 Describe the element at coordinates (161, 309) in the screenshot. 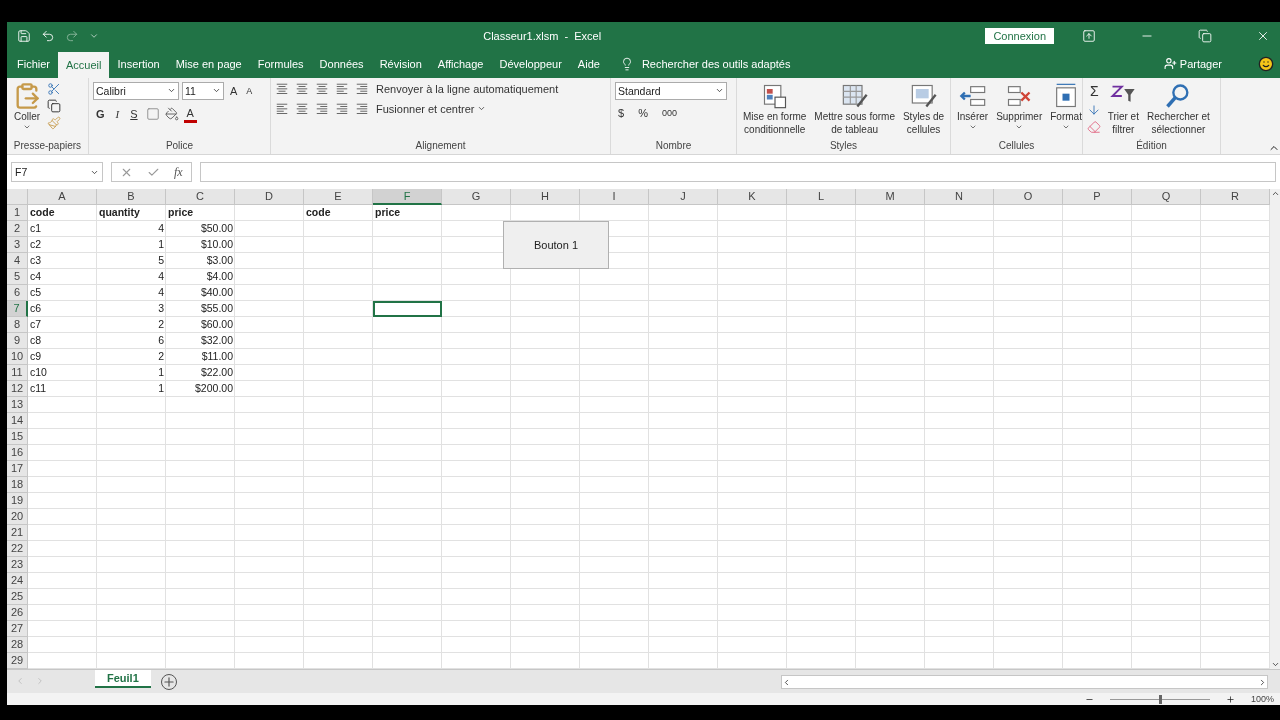

I see `table-cell-text: 3` at that location.